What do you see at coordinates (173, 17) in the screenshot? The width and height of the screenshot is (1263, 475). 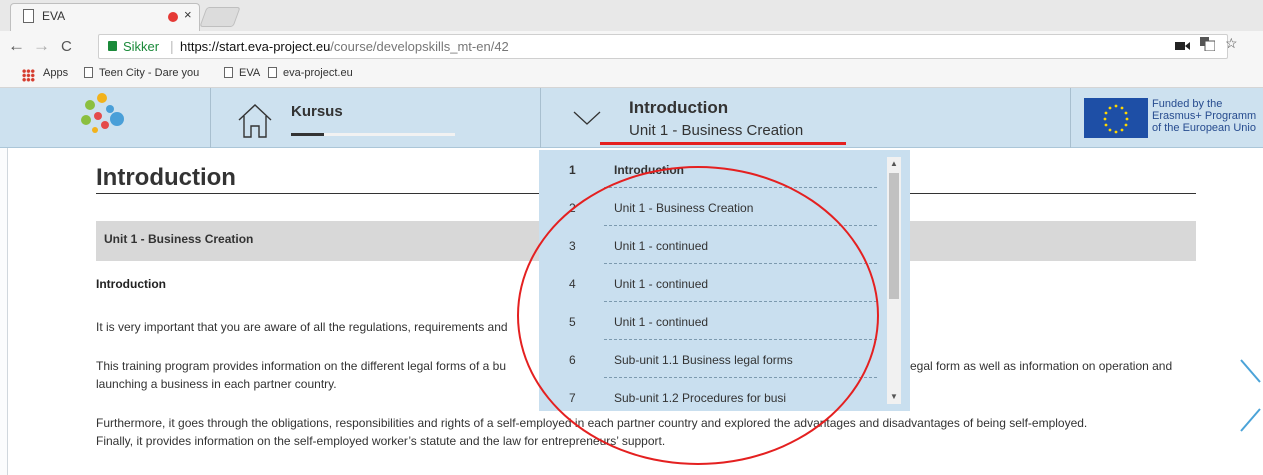 I see `recording-icon` at bounding box center [173, 17].